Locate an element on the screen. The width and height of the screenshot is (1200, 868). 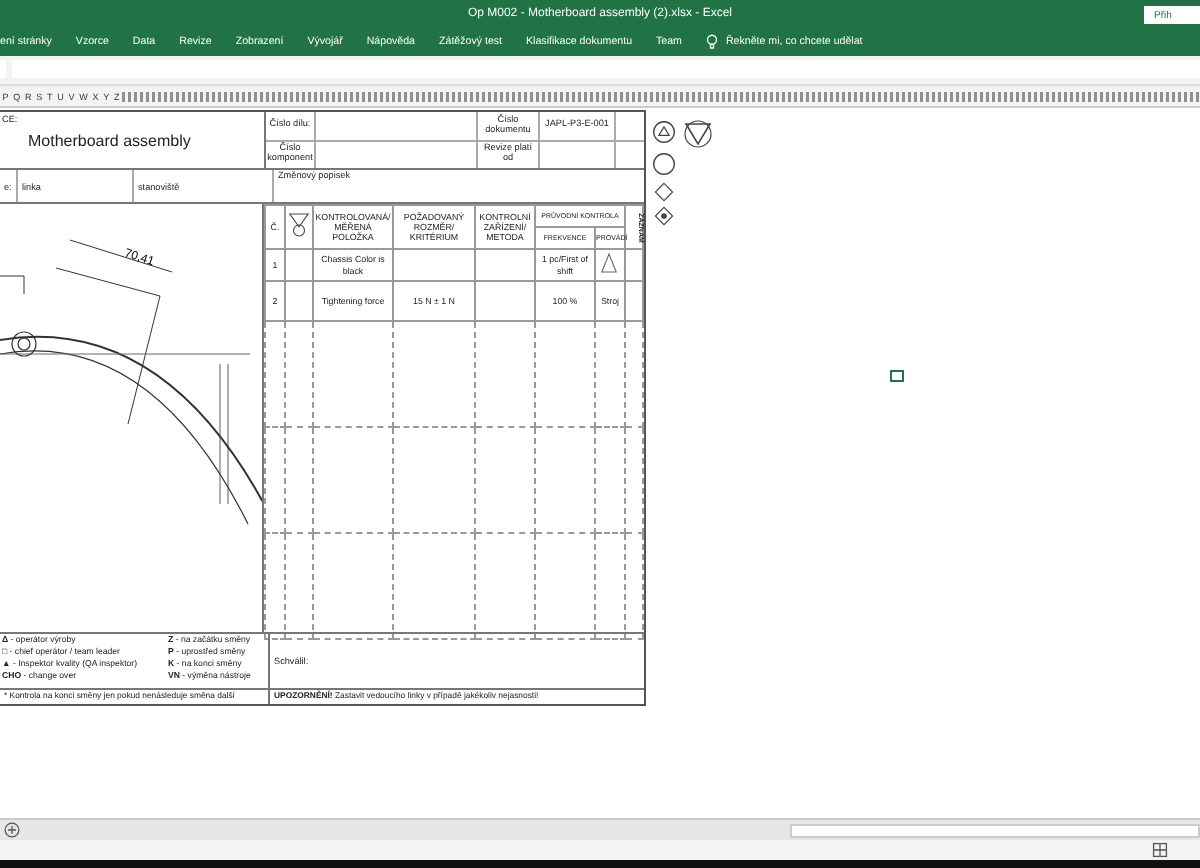
horizontal-scrollbar is located at coordinates (995, 830).